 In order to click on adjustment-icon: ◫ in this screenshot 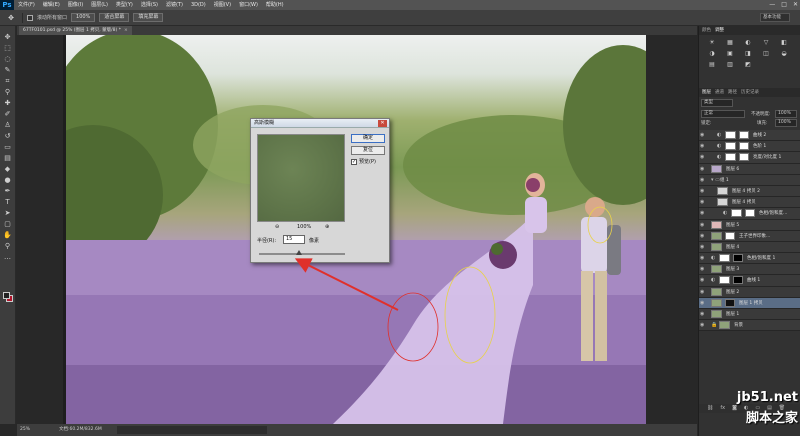, I will do `click(766, 54)`.